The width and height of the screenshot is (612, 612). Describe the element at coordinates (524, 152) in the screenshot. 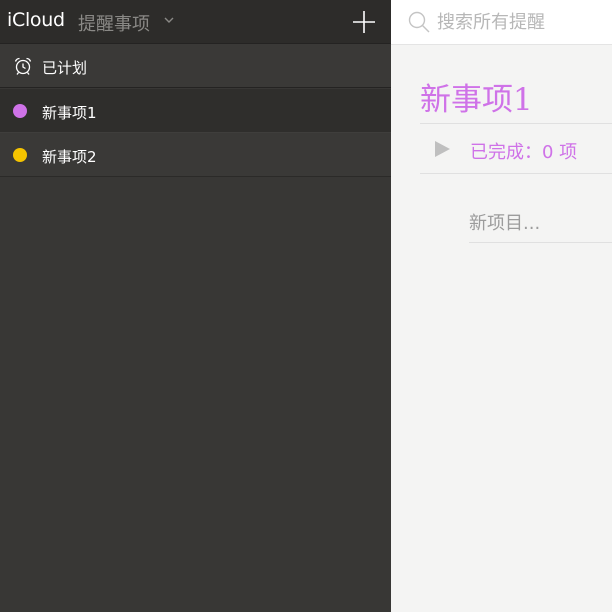

I see `completed-label: 已完成：0 项` at that location.